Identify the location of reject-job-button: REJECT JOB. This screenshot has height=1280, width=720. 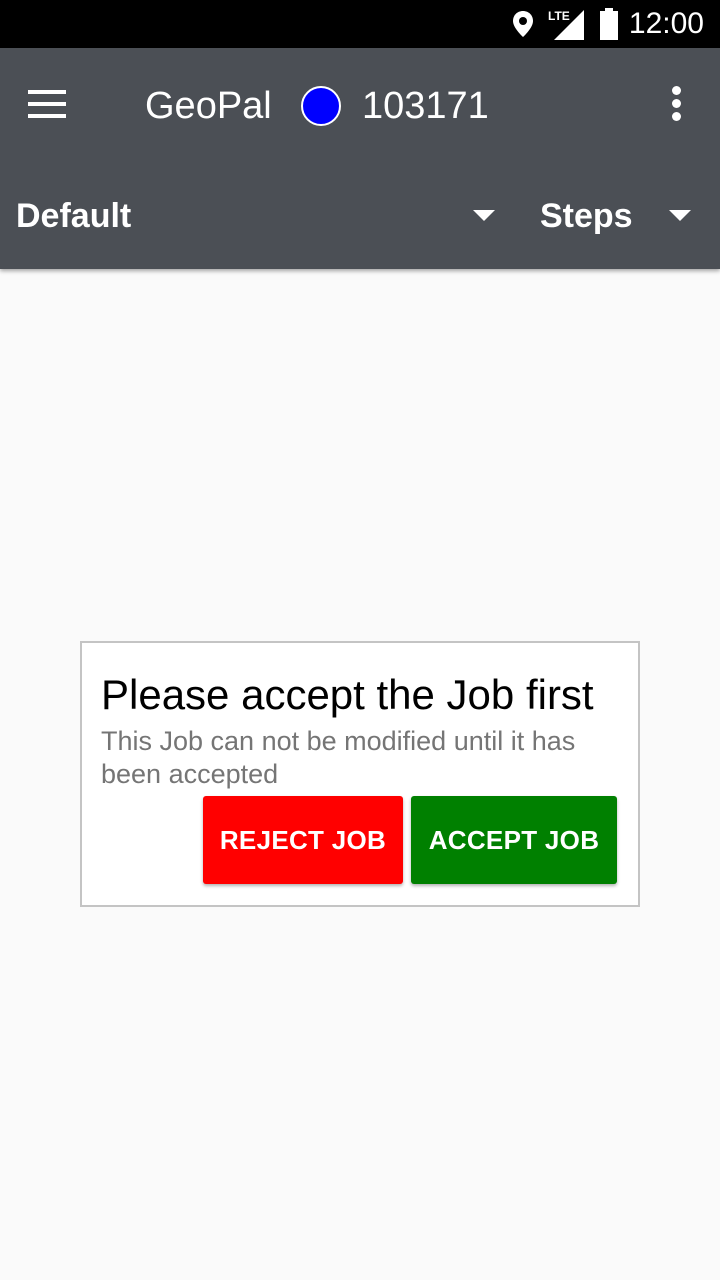
(303, 840).